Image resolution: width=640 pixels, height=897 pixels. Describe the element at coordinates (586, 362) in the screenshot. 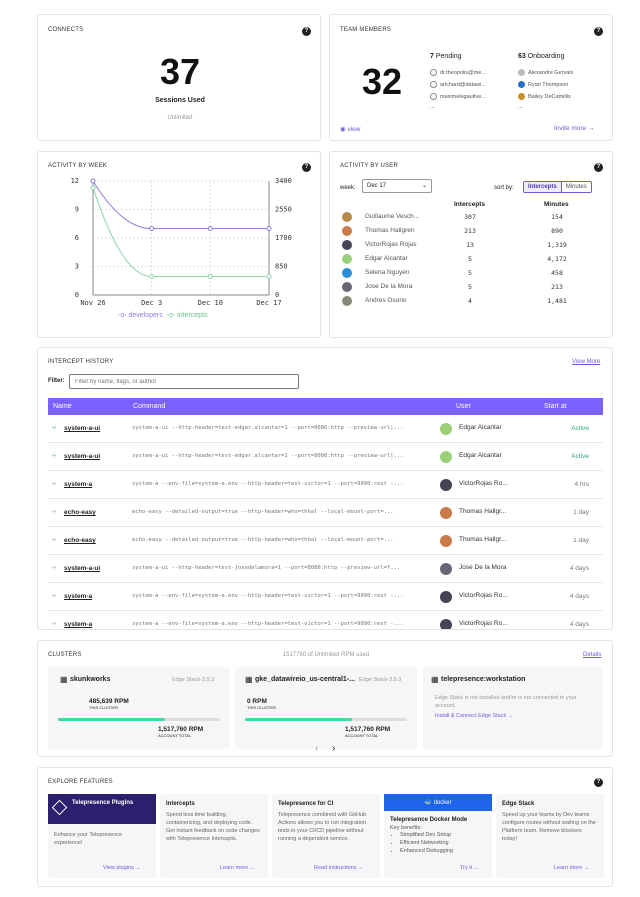

I see `view-more-link: View More` at that location.